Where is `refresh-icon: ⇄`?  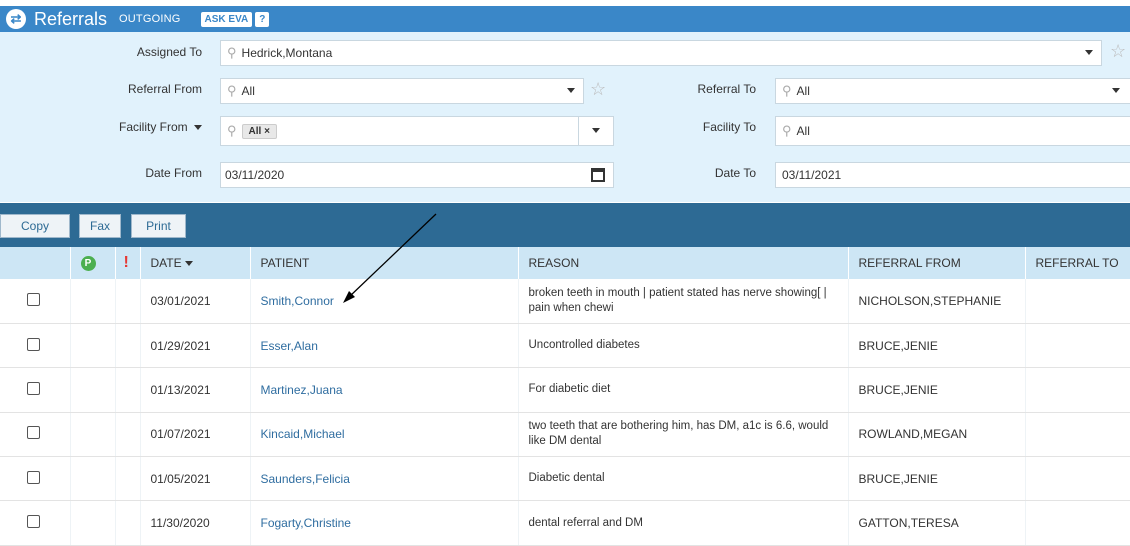
refresh-icon: ⇄ is located at coordinates (16, 19).